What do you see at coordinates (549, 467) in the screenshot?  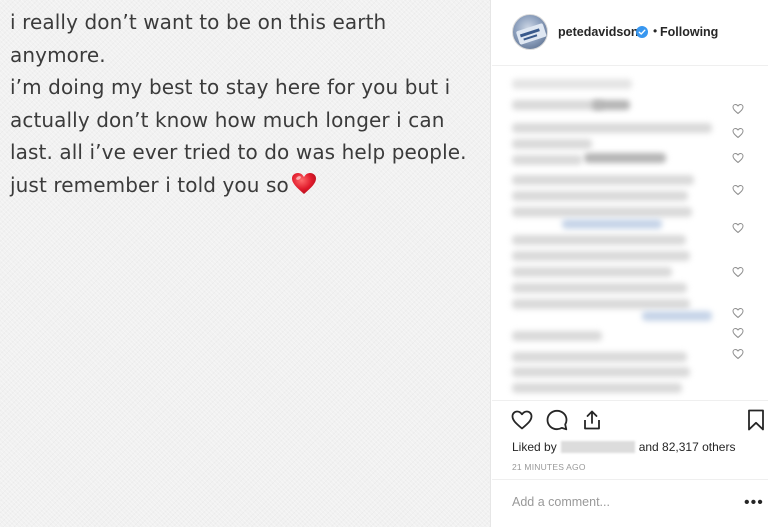 I see `post-timestamp: 21 MINUTES AGO` at bounding box center [549, 467].